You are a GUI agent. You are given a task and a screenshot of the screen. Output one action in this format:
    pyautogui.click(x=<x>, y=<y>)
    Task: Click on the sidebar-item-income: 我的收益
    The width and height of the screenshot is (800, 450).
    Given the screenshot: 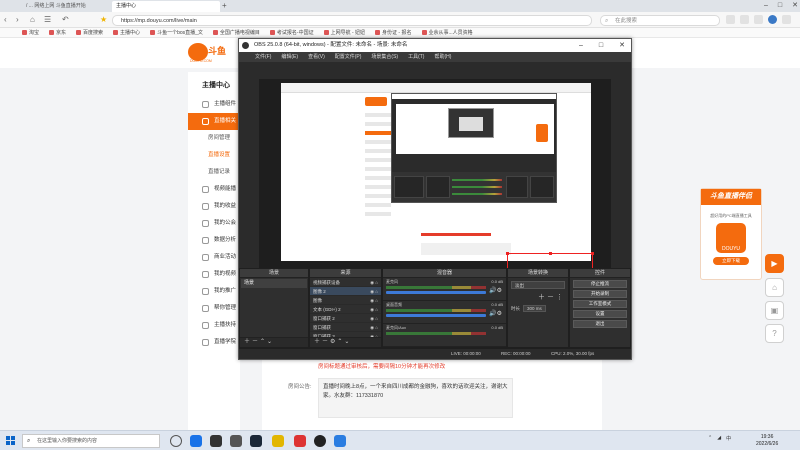 What is the action you would take?
    pyautogui.click(x=214, y=206)
    